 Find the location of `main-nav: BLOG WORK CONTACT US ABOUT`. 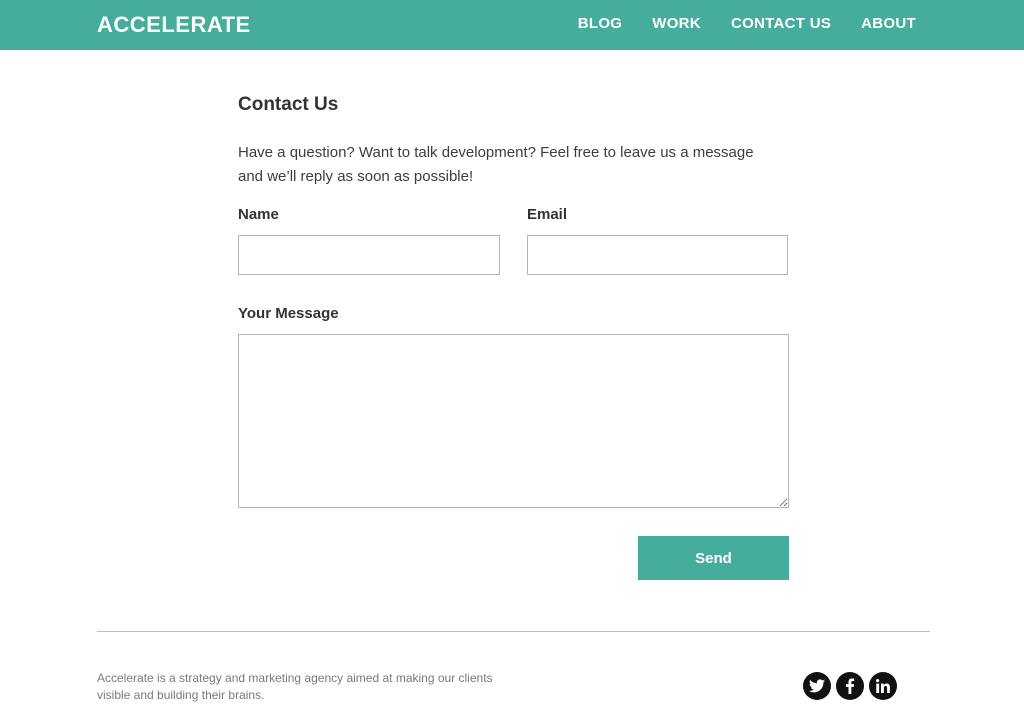

main-nav: BLOG WORK CONTACT US ABOUT is located at coordinates (747, 23).